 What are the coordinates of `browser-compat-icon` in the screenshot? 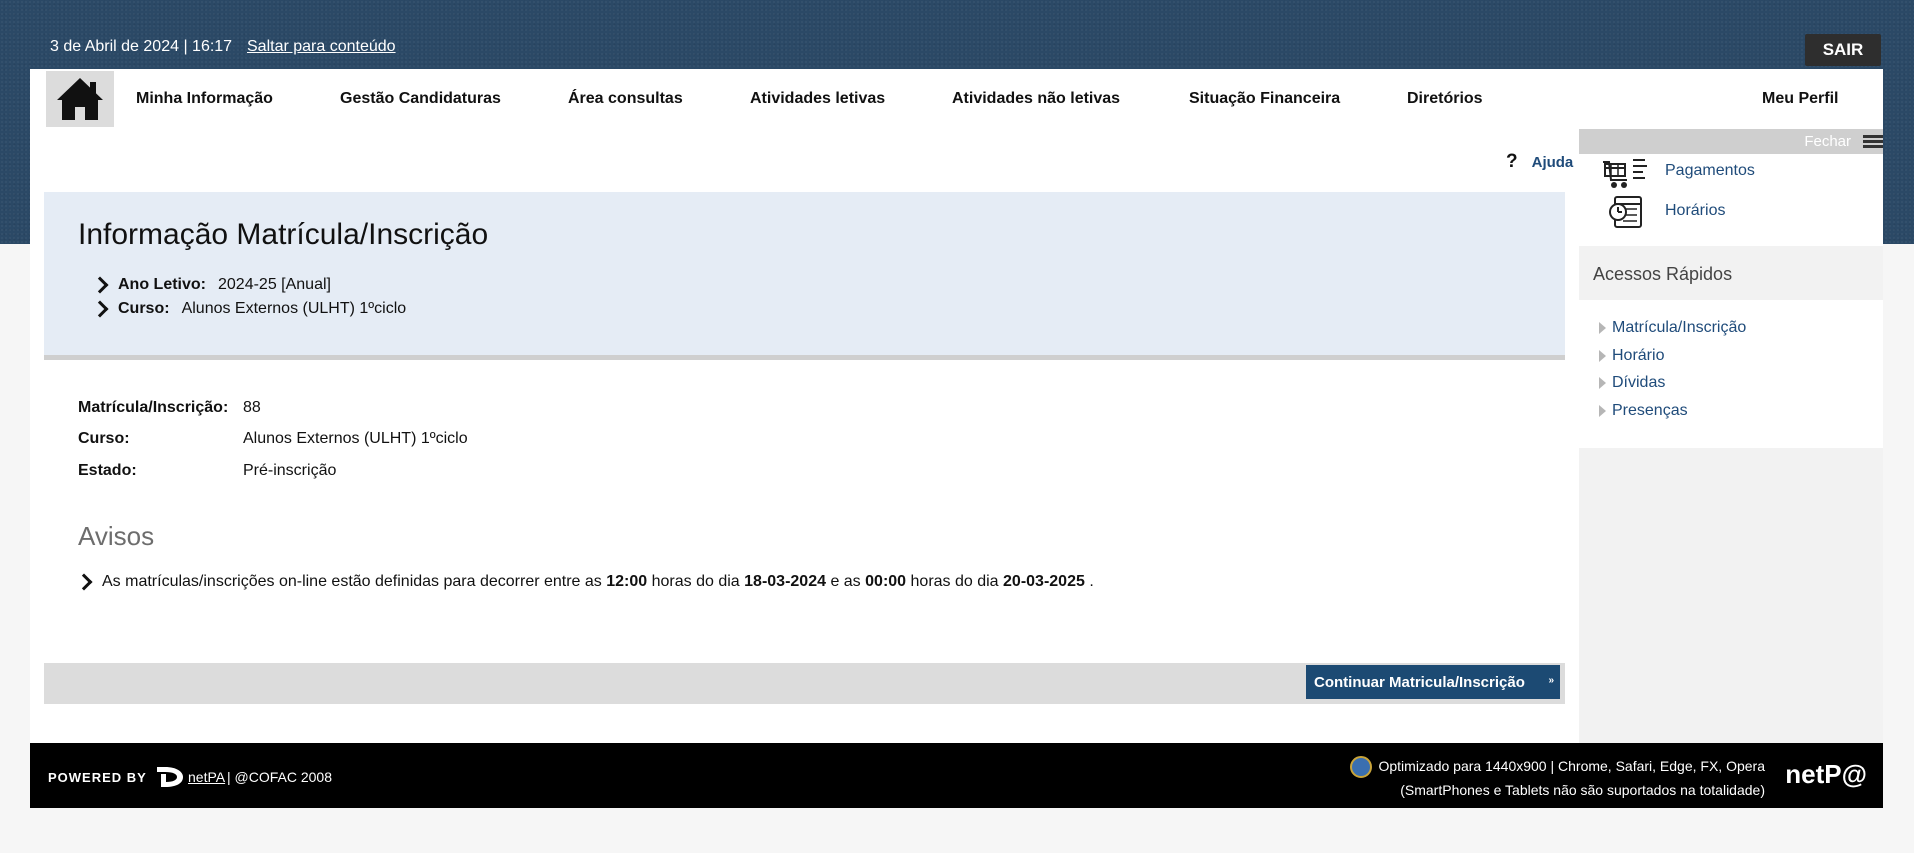 It's located at (1361, 767).